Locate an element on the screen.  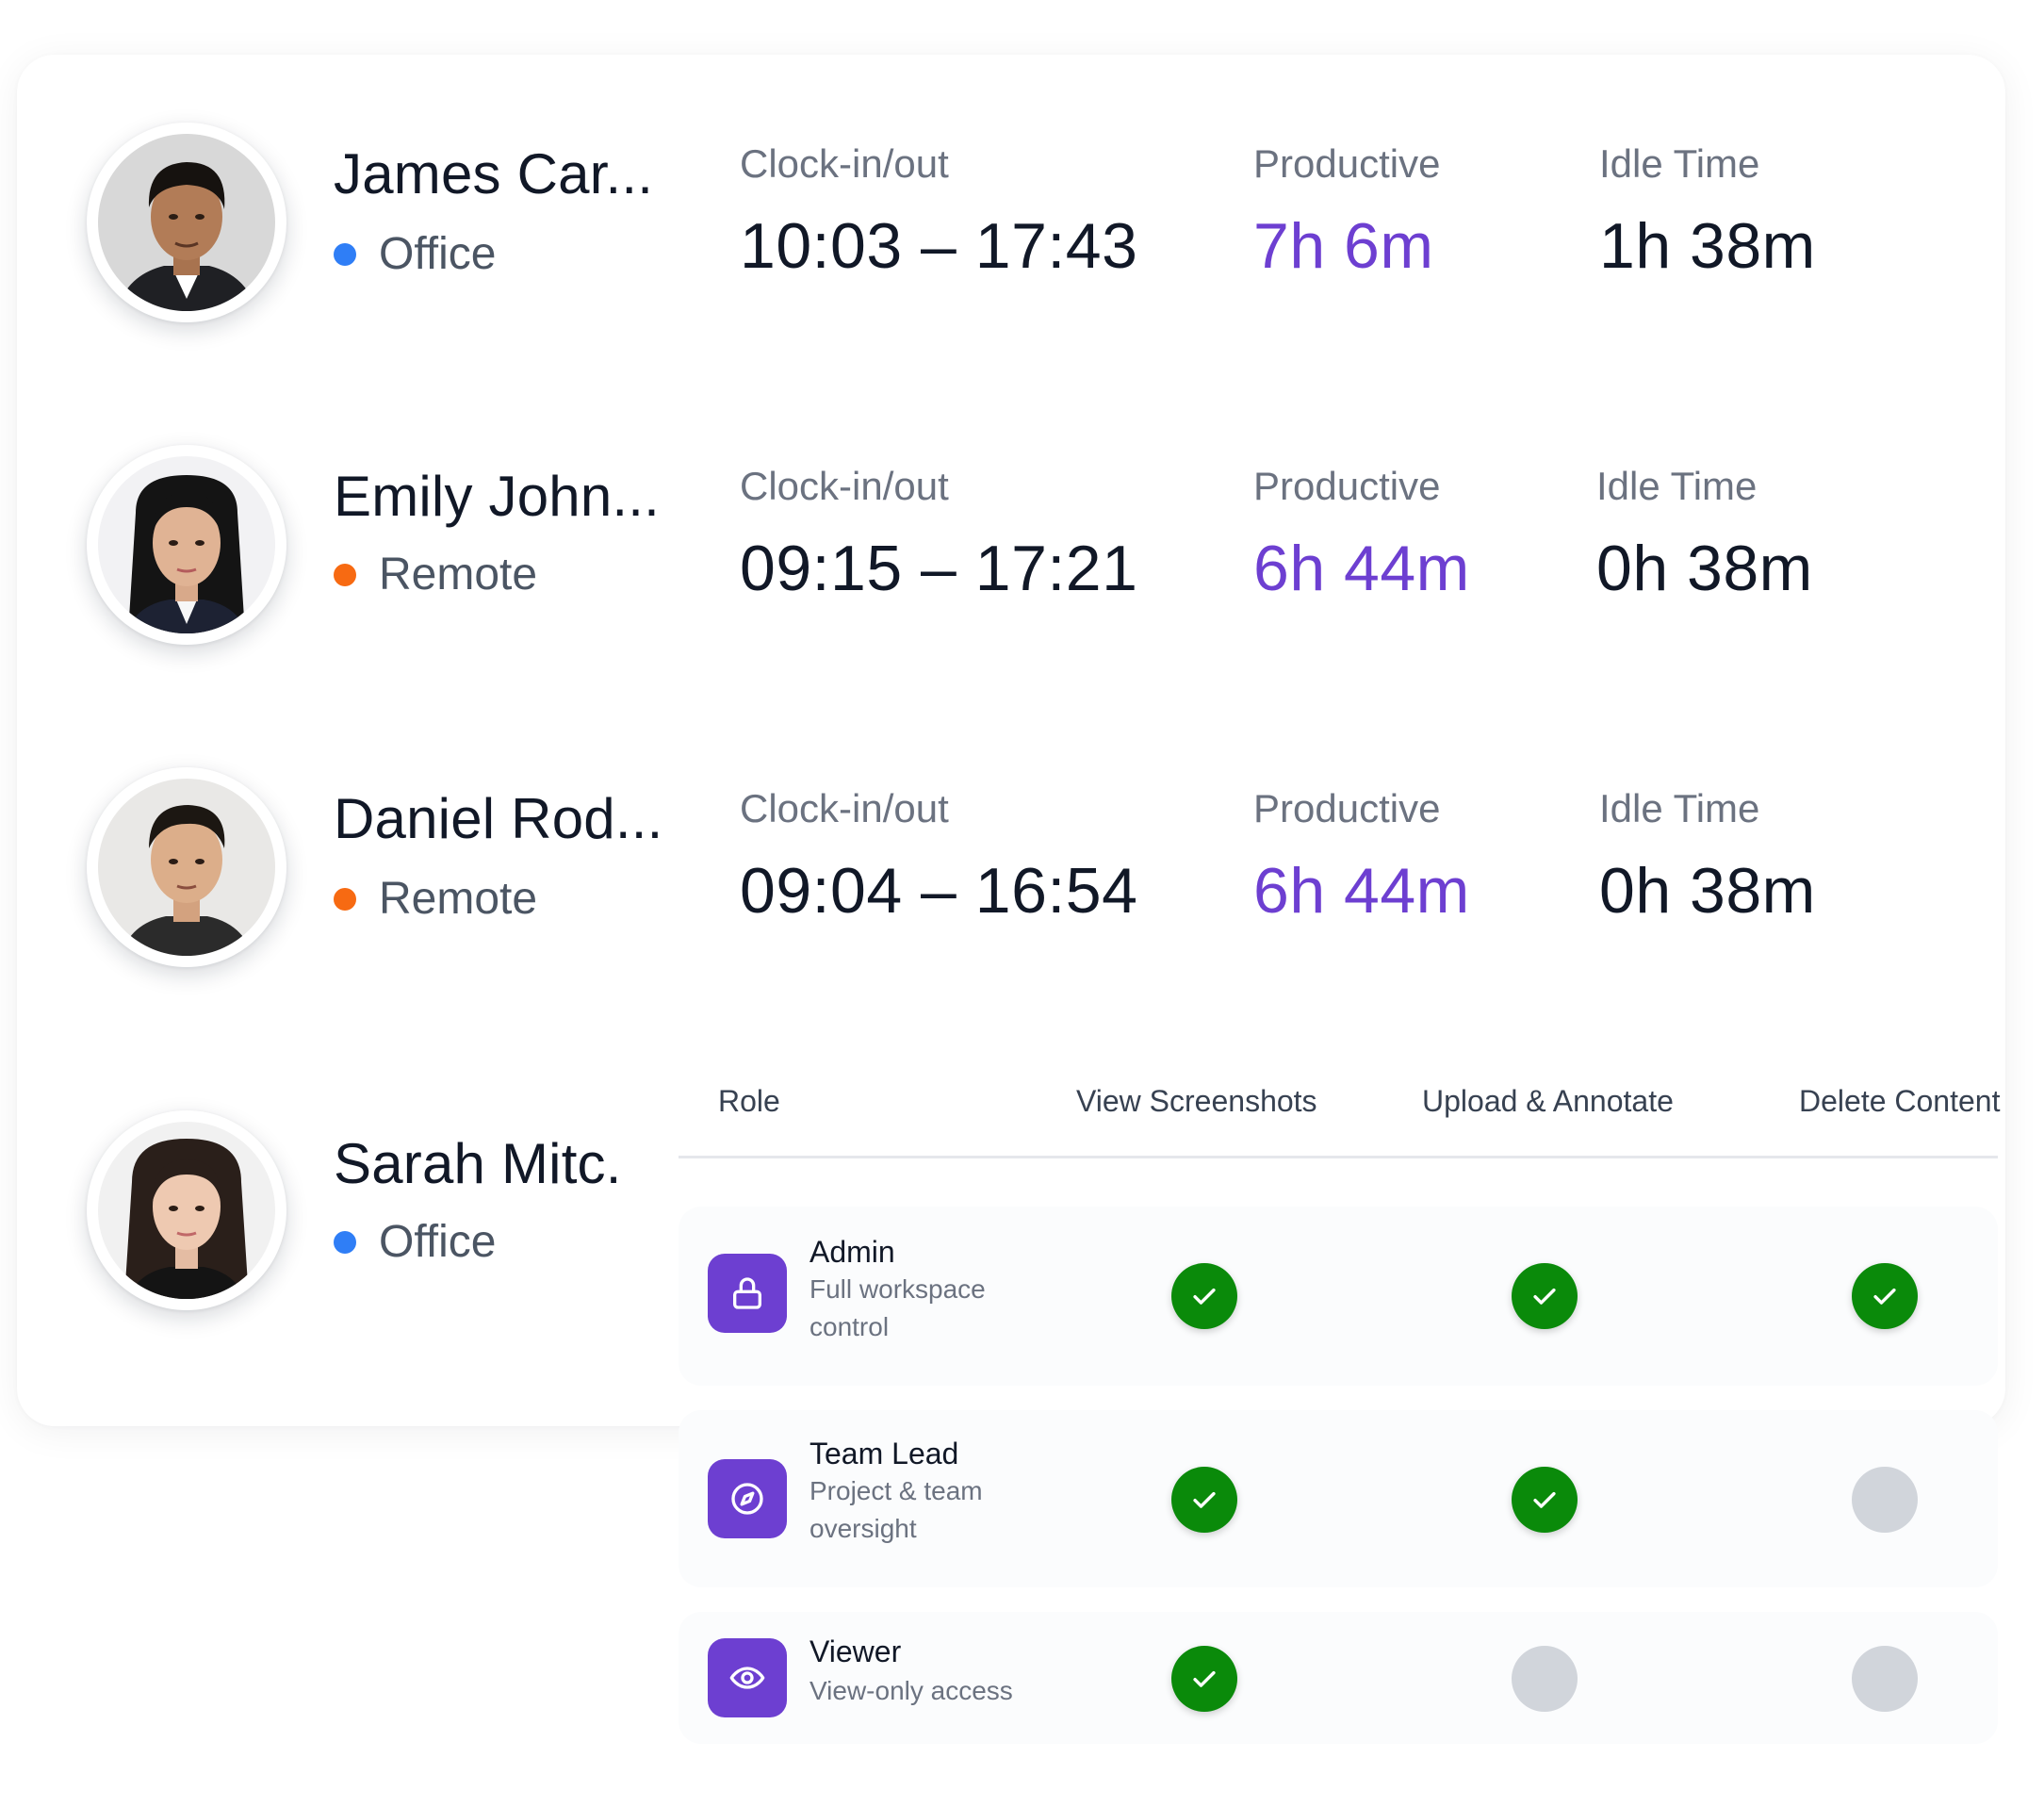
table-row-team-lead: Team Lead Project & team oversight is located at coordinates (1338, 1498).